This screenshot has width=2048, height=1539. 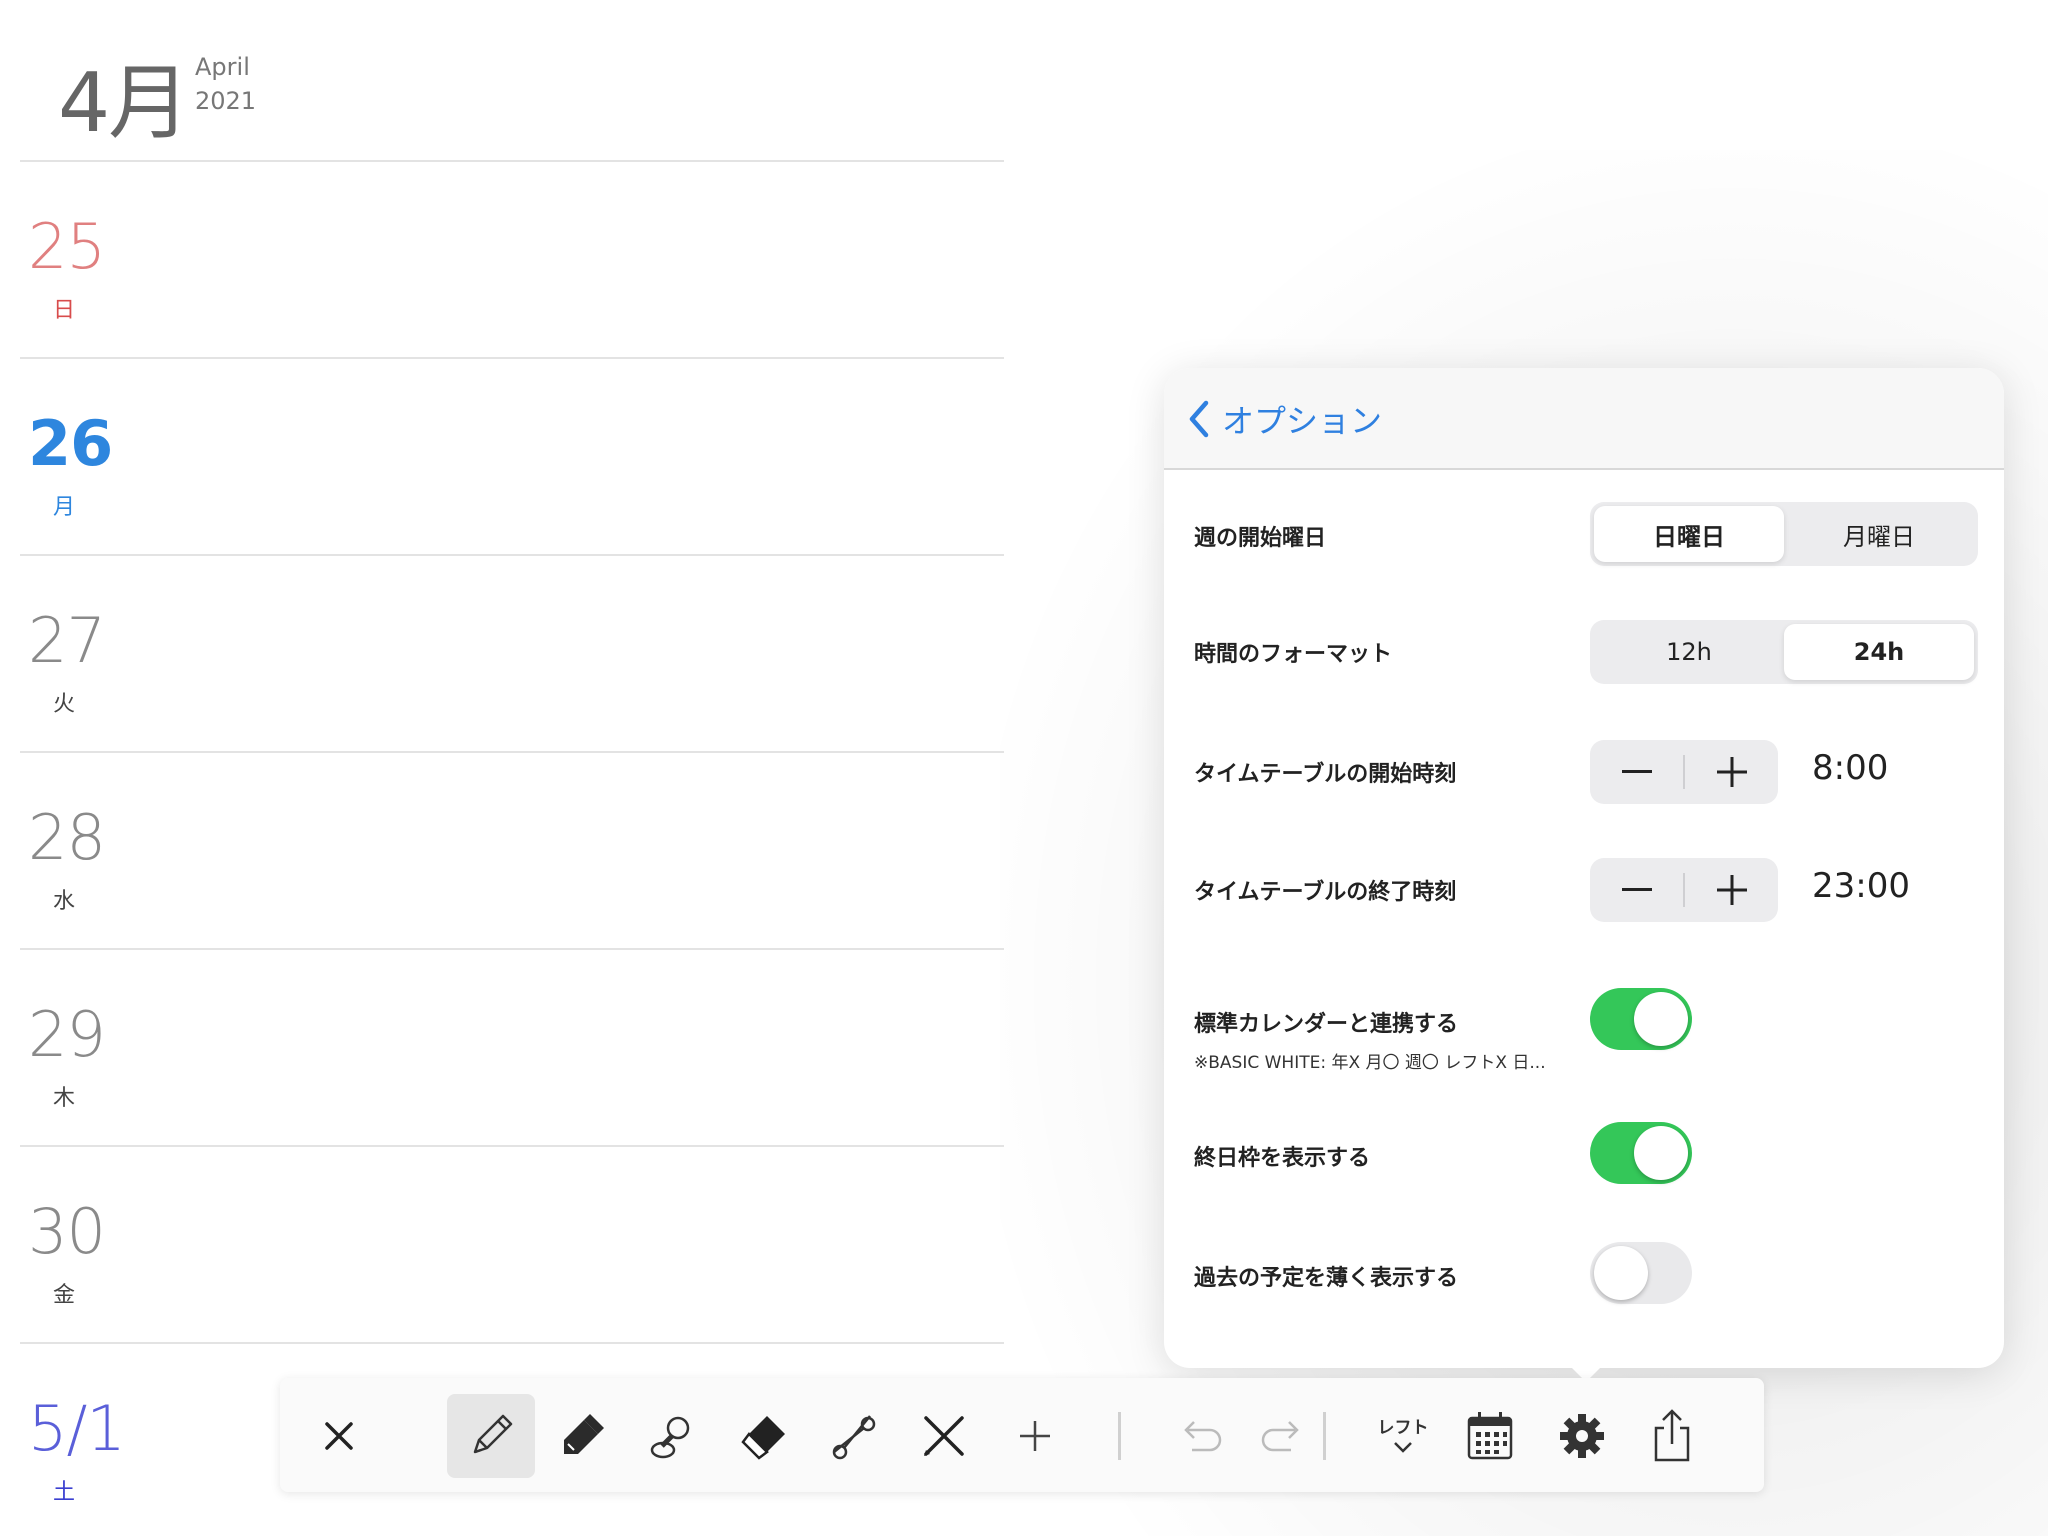 I want to click on day-weekday: 土, so click(x=64, y=1492).